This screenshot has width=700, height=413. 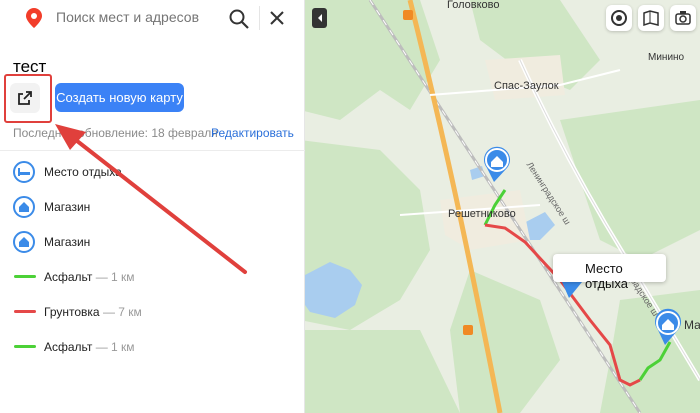 I want to click on share-button, so click(x=25, y=98).